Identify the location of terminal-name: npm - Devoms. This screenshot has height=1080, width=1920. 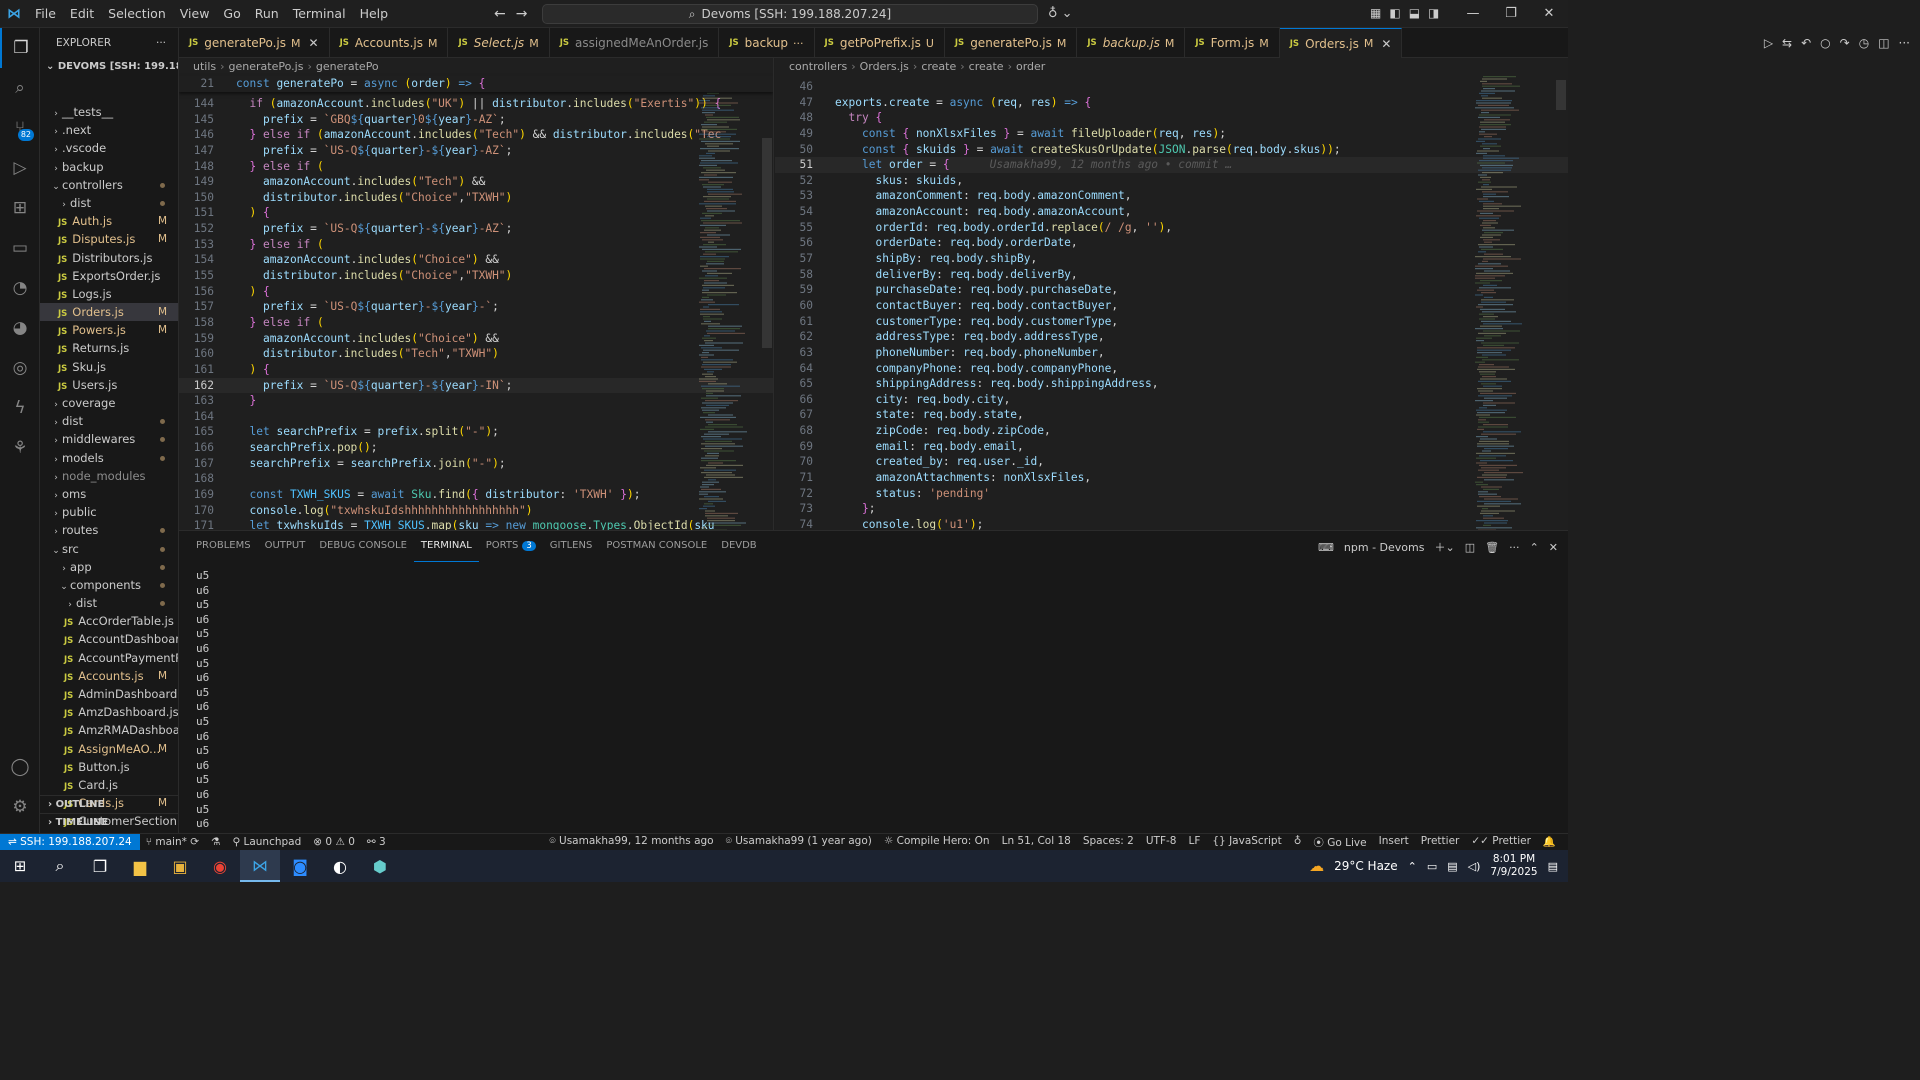
(1384, 547).